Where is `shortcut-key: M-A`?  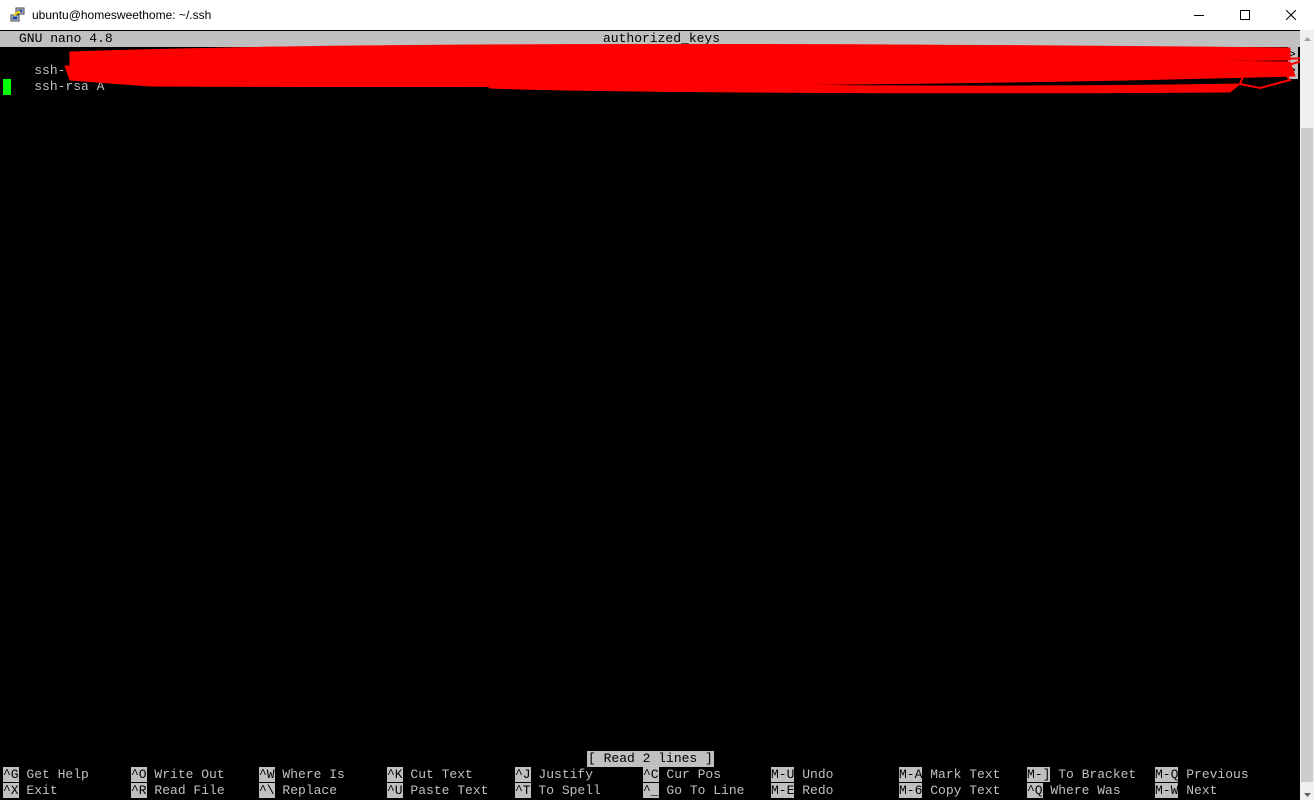
shortcut-key: M-A is located at coordinates (911, 774).